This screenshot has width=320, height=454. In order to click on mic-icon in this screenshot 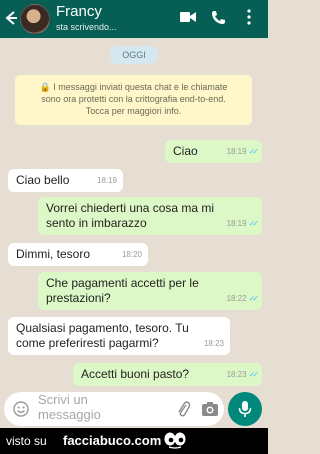, I will do `click(245, 409)`.